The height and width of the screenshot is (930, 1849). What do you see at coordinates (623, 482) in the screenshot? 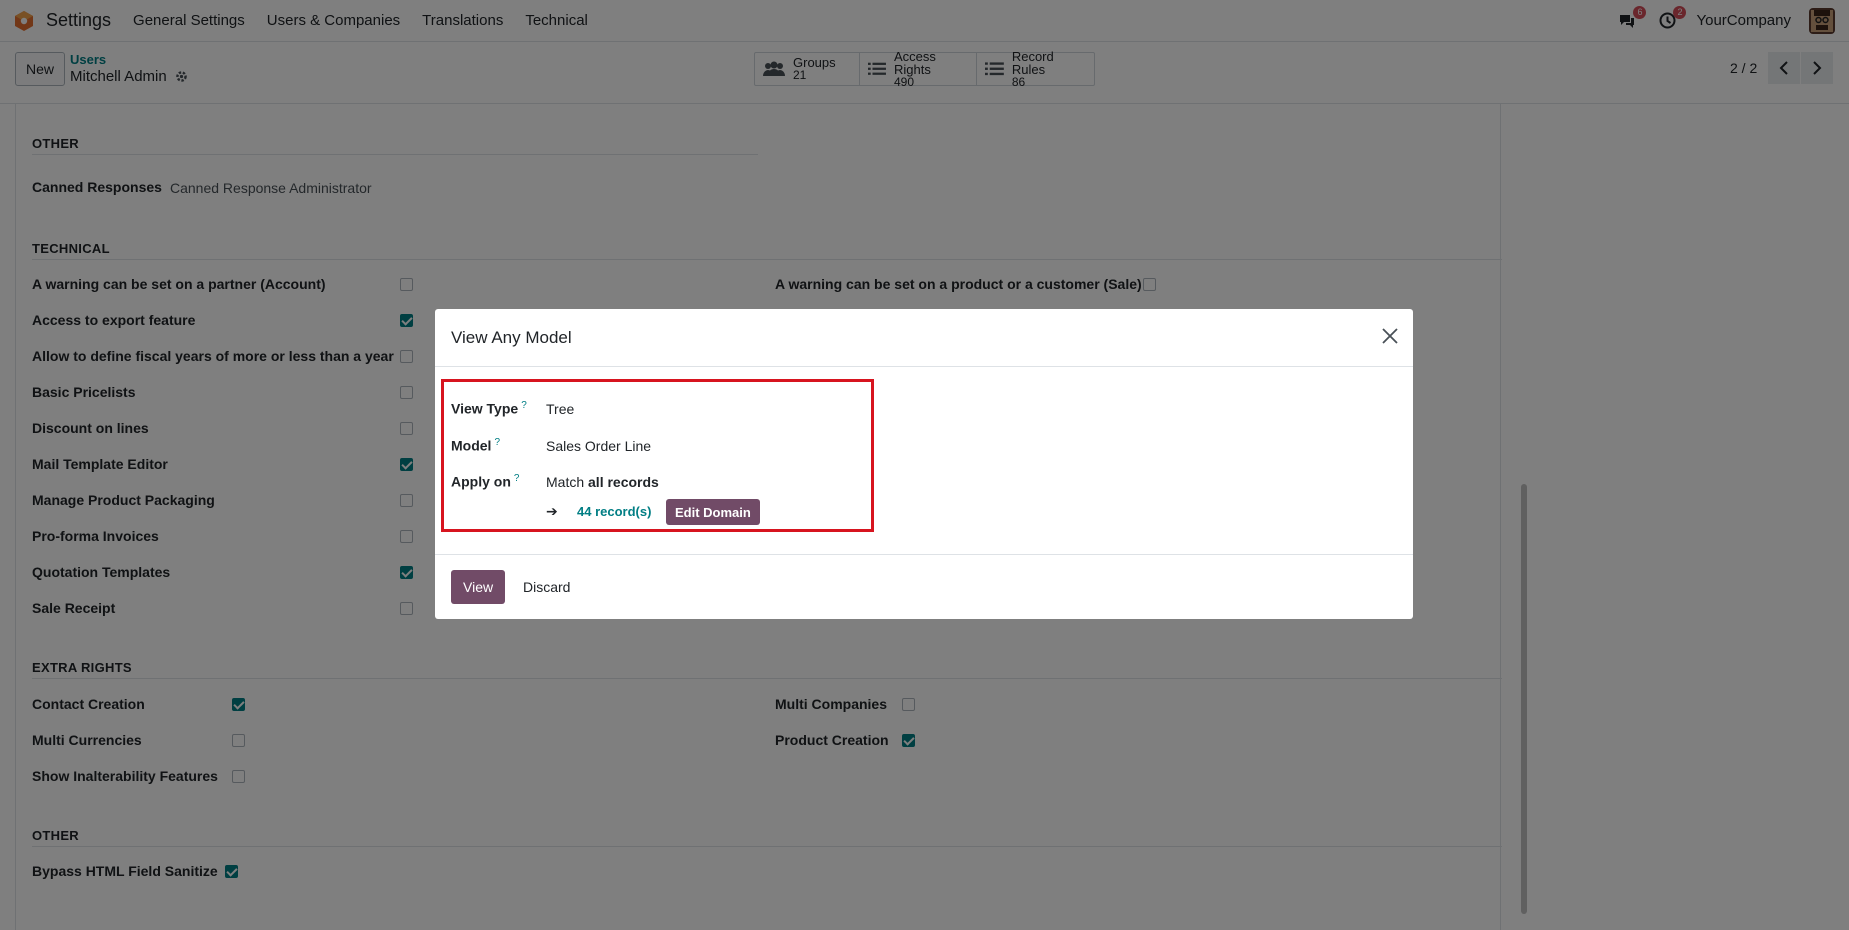
I see `apply-on-scope: all records` at bounding box center [623, 482].